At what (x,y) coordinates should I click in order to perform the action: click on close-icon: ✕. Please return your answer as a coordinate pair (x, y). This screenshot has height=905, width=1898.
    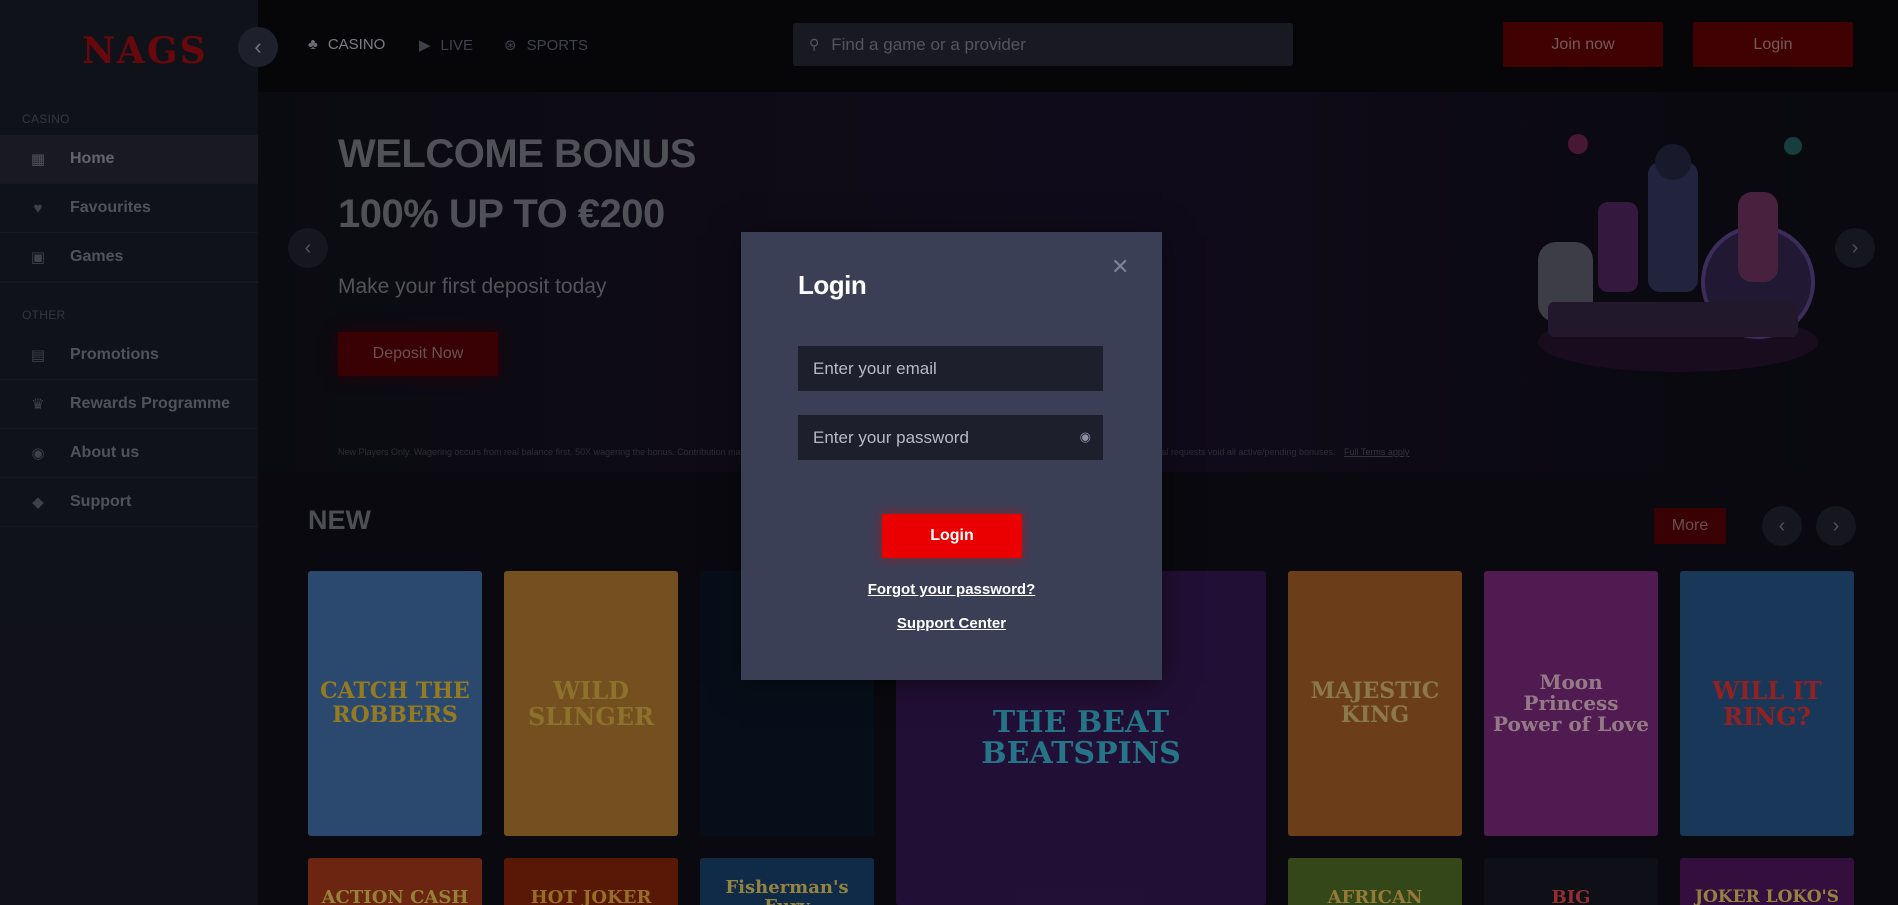
    Looking at the image, I should click on (1120, 266).